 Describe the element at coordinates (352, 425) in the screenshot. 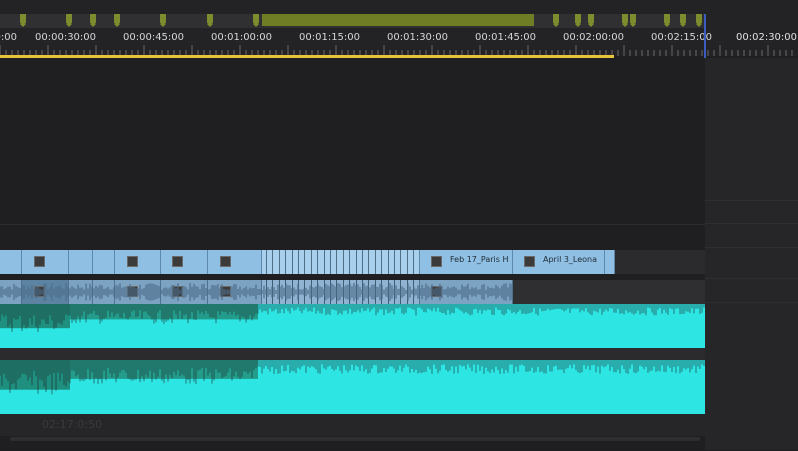

I see `transport-bar: 02:17:0:50` at that location.